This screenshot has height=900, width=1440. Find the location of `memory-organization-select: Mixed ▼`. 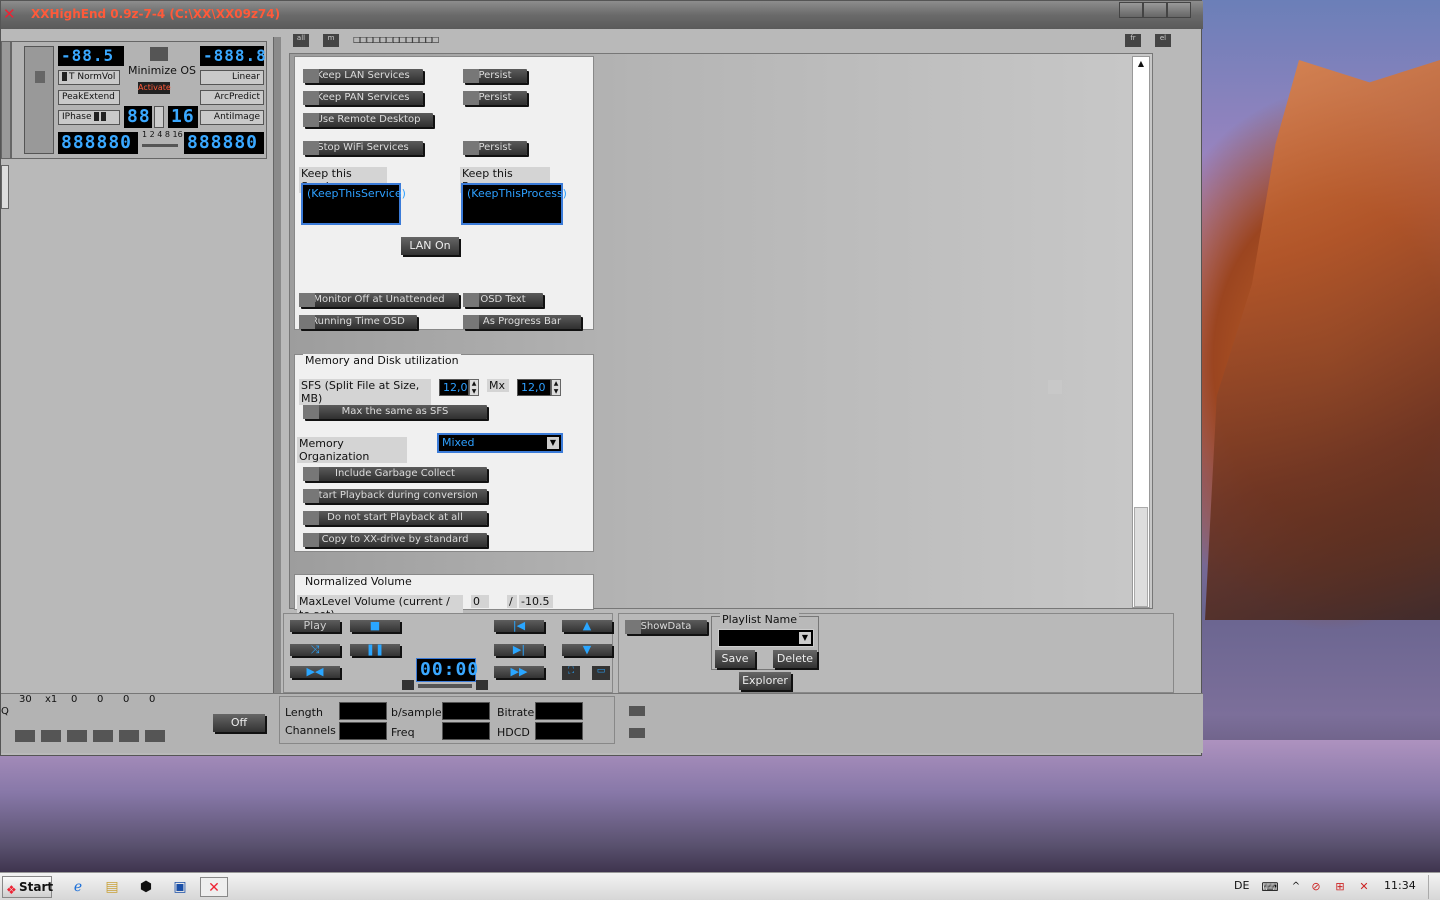

memory-organization-select: Mixed ▼ is located at coordinates (500, 443).